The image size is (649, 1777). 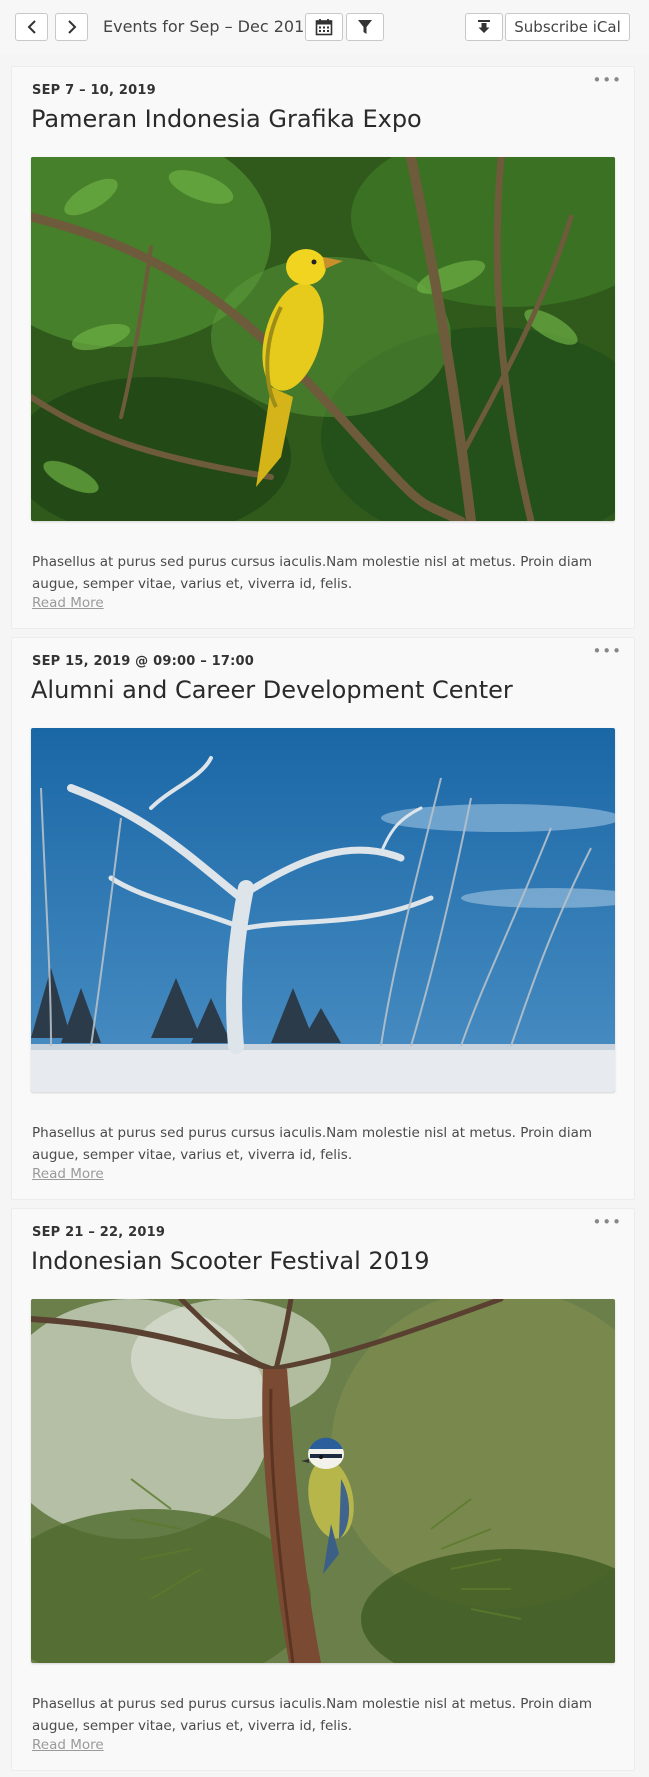 What do you see at coordinates (567, 27) in the screenshot?
I see `subscribe-ical-button: Subscribe iCal` at bounding box center [567, 27].